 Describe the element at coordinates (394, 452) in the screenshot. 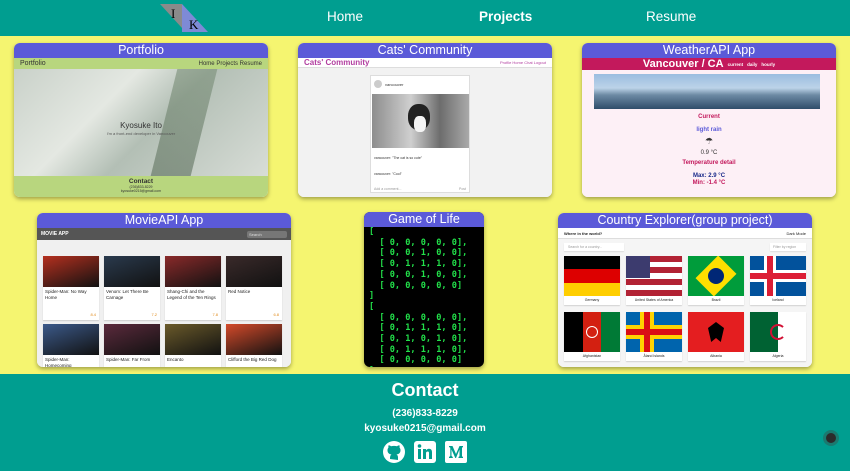

I see `github-icon` at that location.